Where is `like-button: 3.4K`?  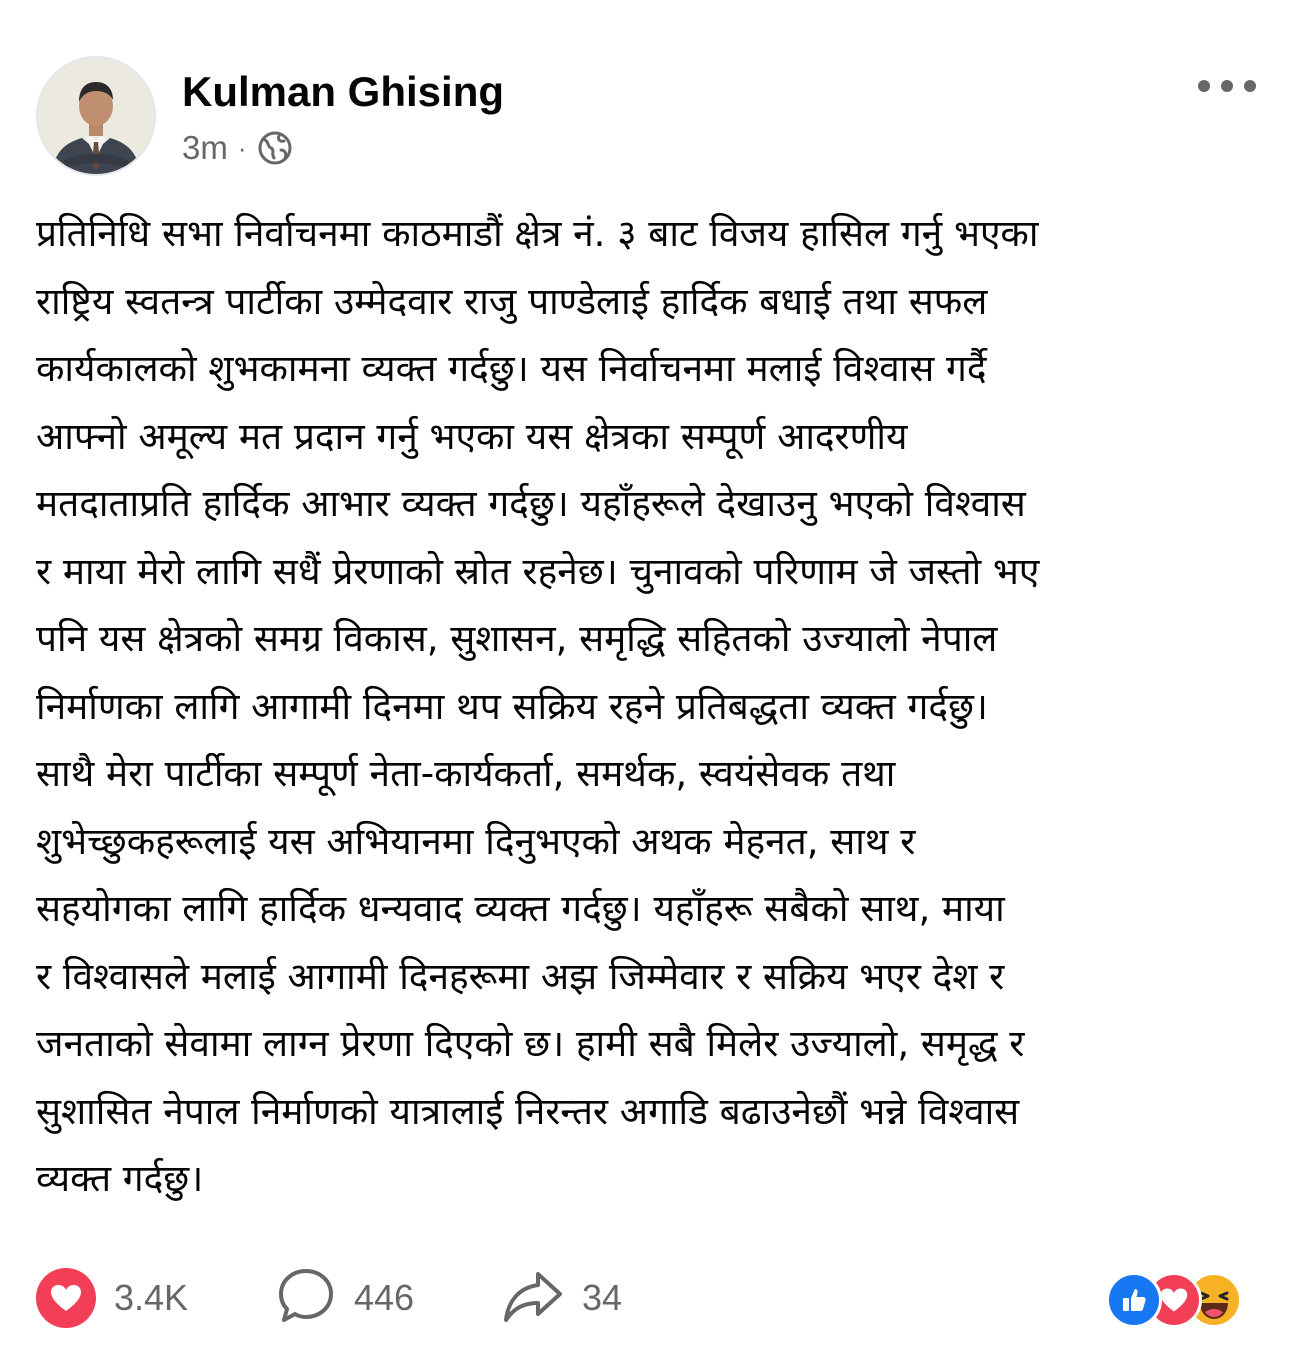
like-button: 3.4K is located at coordinates (112, 1298).